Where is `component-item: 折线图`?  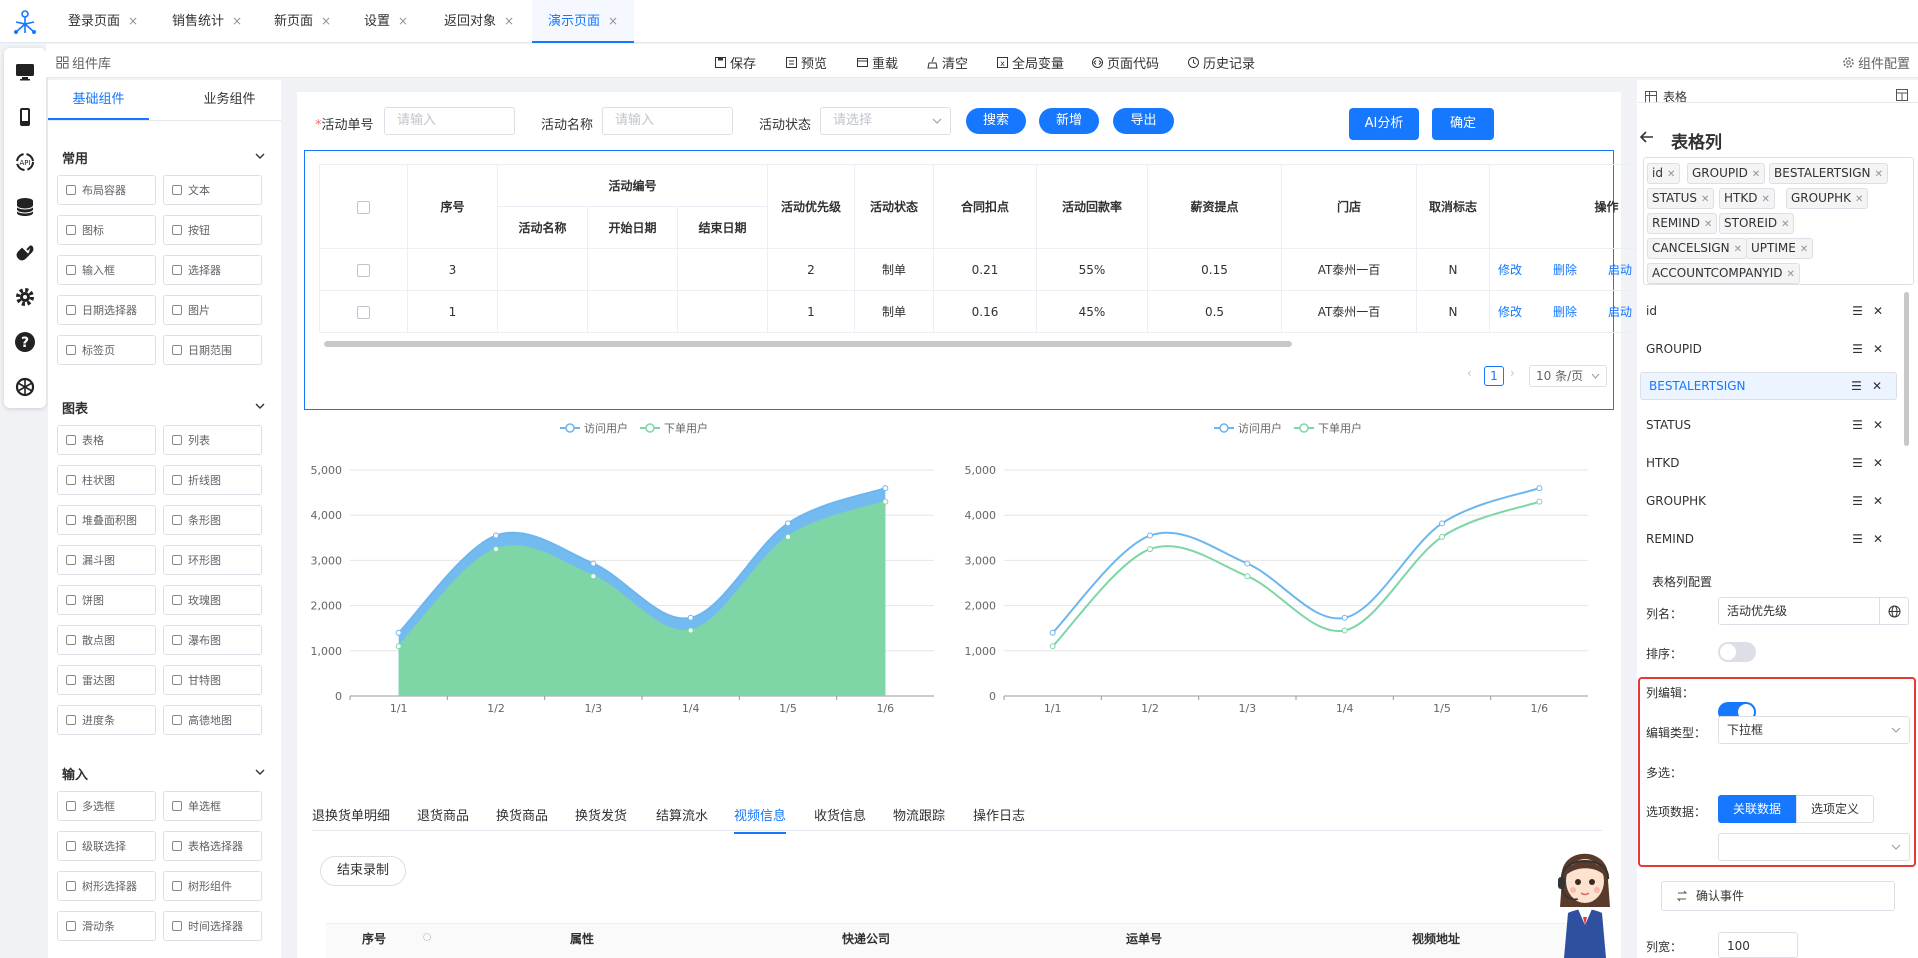
component-item: 折线图 is located at coordinates (212, 480).